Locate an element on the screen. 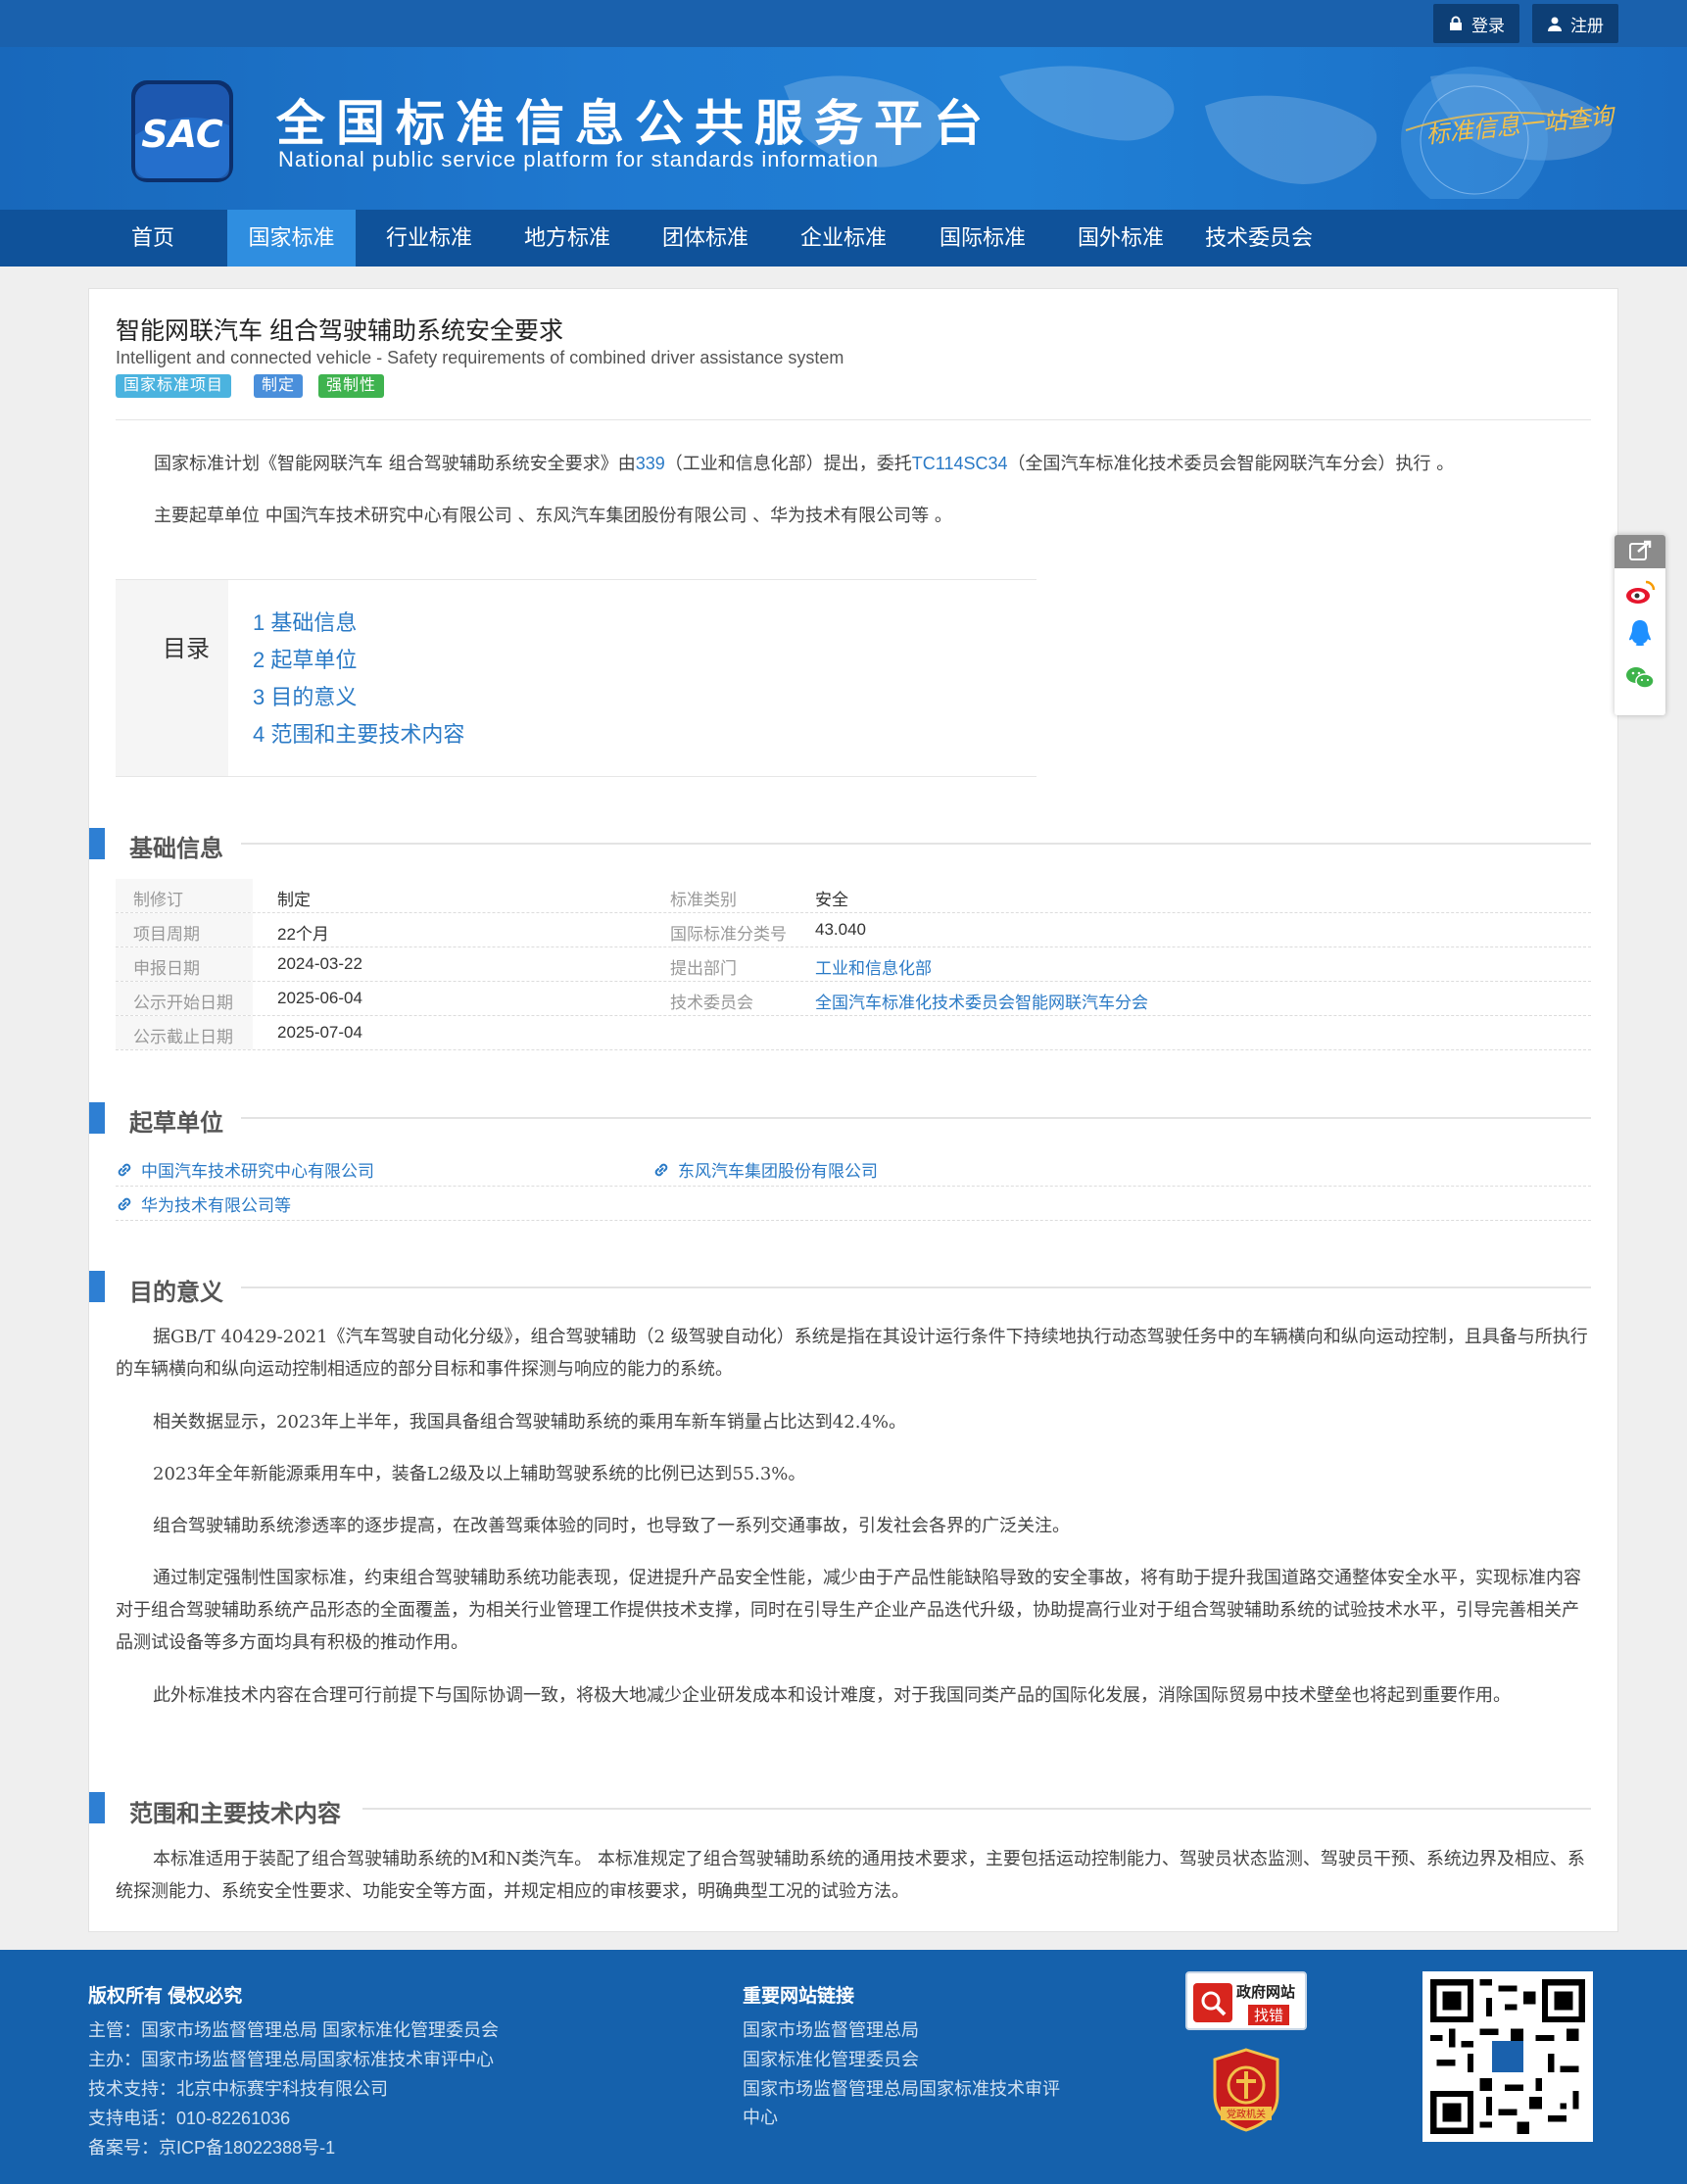 The height and width of the screenshot is (2184, 1687). proposing-dept-link: 工业和信息化部 is located at coordinates (873, 966).